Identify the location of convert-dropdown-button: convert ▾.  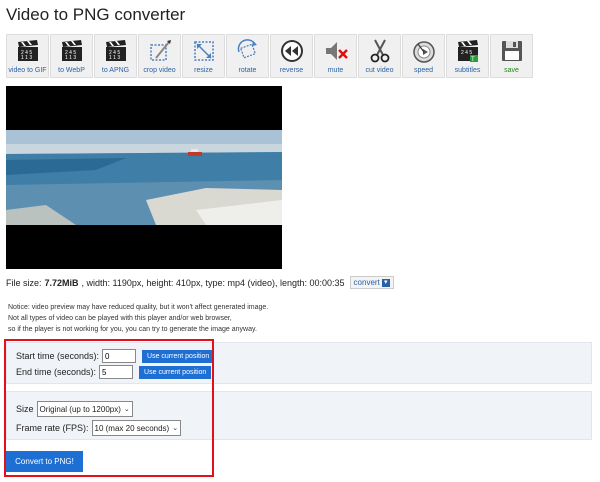
(371, 282).